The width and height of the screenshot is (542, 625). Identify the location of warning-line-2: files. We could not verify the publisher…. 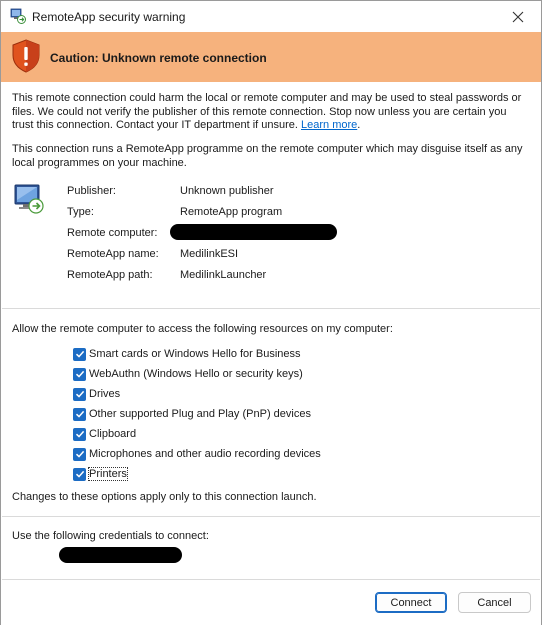
(259, 111).